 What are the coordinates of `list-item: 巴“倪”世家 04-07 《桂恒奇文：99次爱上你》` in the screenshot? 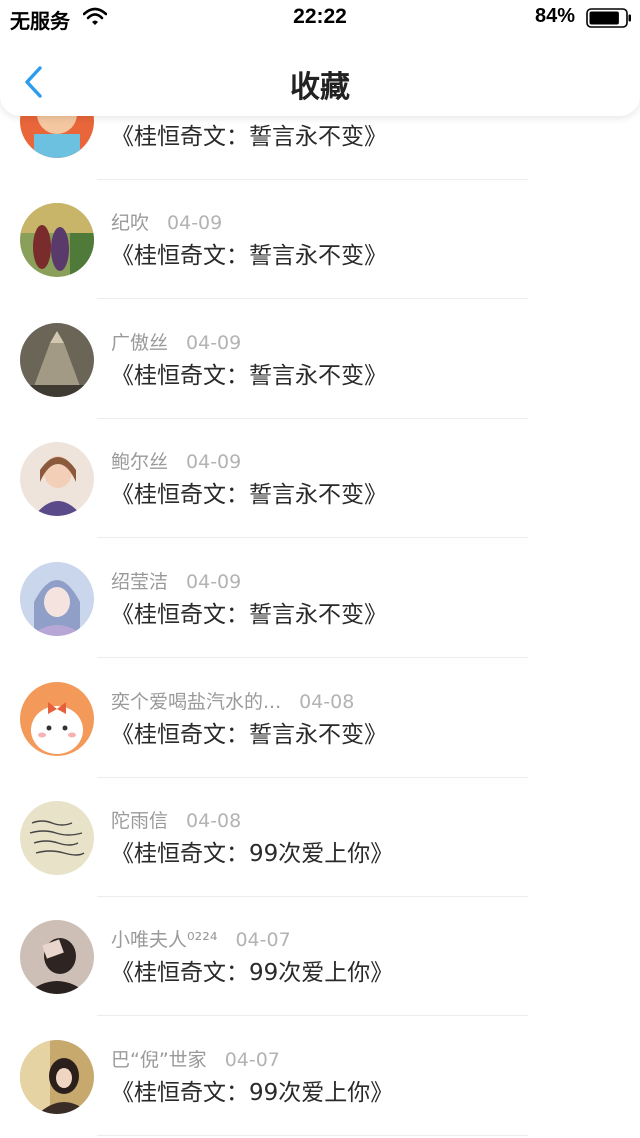 It's located at (320, 1076).